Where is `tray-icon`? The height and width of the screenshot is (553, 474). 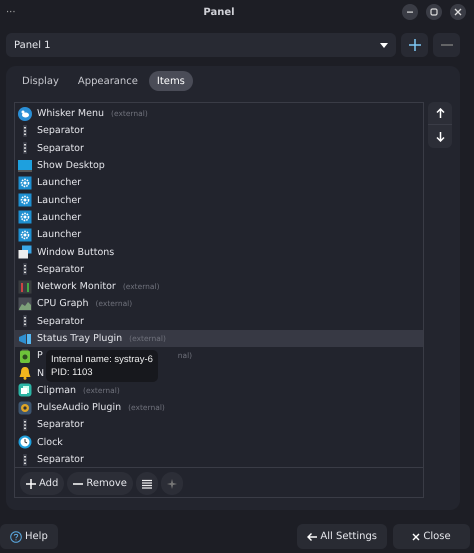
tray-icon is located at coordinates (25, 339).